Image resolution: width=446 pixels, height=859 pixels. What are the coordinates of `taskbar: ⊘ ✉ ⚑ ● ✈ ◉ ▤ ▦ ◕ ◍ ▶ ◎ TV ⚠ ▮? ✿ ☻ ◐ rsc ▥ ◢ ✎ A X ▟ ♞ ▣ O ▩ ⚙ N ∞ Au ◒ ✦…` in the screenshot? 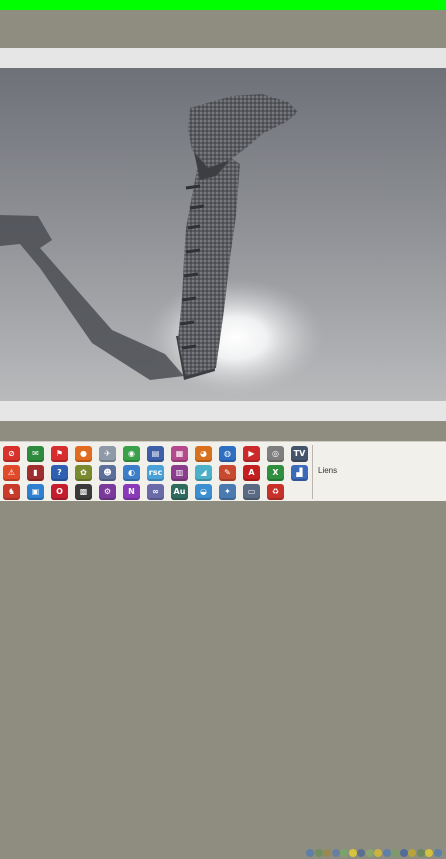 It's located at (223, 471).